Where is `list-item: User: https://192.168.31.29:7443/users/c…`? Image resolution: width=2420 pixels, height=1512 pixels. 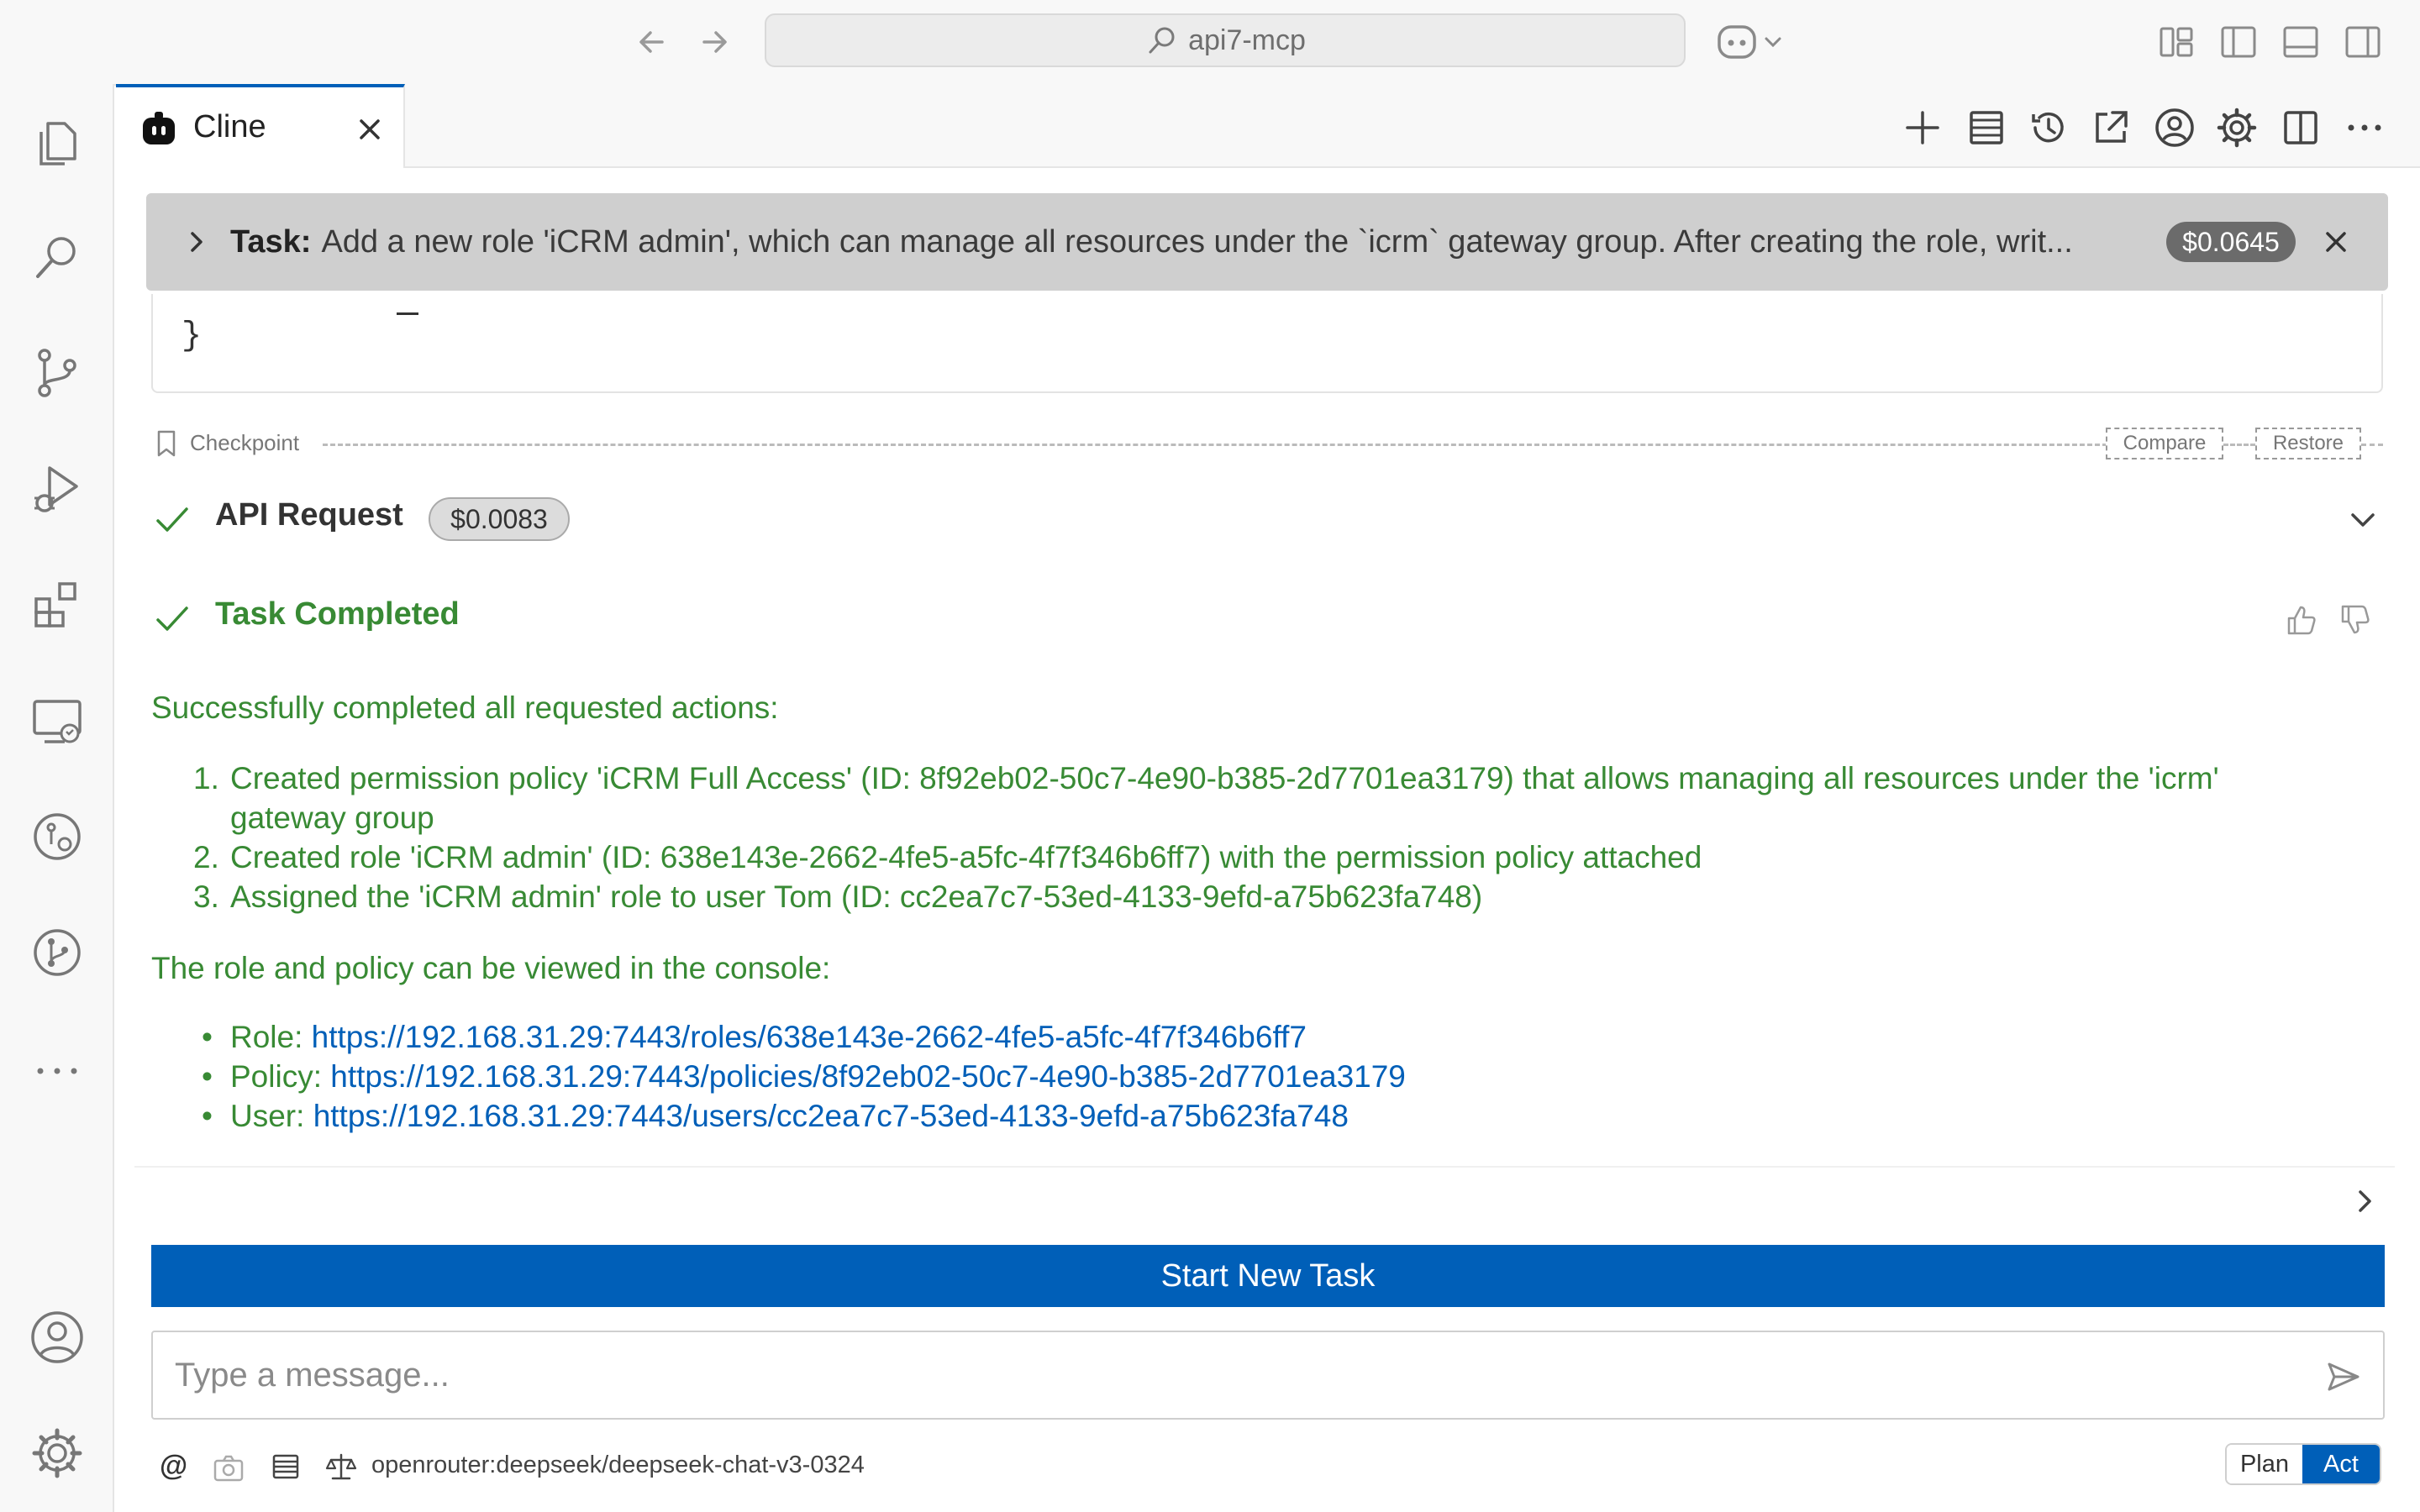
list-item: User: https://192.168.31.29:7443/users/c… is located at coordinates (789, 1116).